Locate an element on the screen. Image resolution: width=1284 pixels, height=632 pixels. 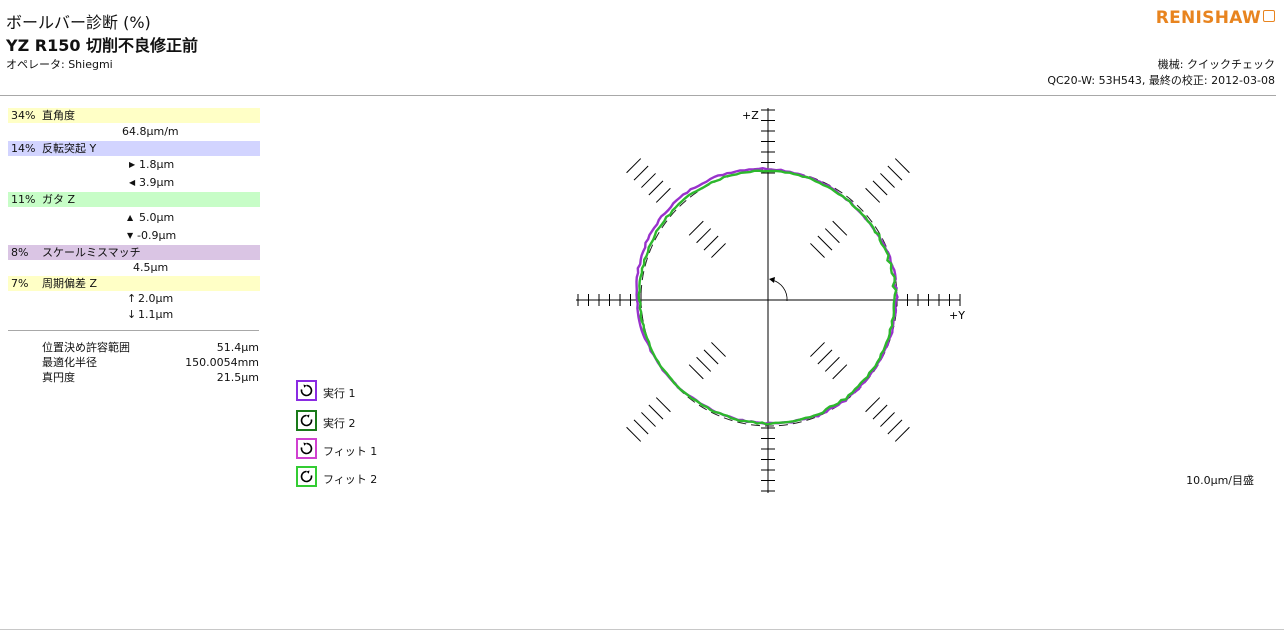
diag-percent: 11% is located at coordinates (23, 199).